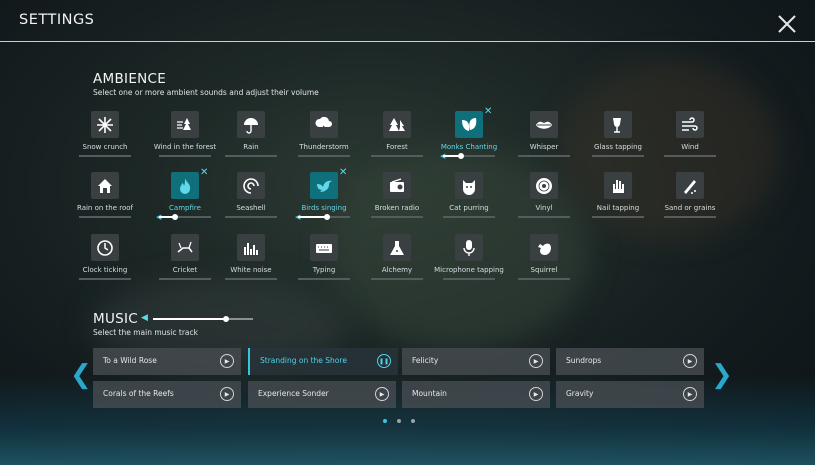 The width and height of the screenshot is (815, 465). I want to click on ambience-item: Cat purring, so click(469, 202).